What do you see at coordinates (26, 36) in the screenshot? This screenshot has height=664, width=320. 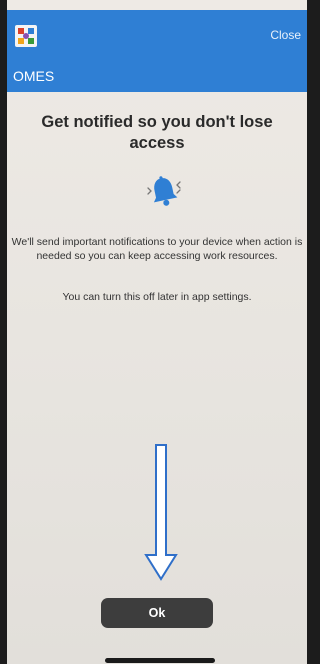 I see `app-logo-icon` at bounding box center [26, 36].